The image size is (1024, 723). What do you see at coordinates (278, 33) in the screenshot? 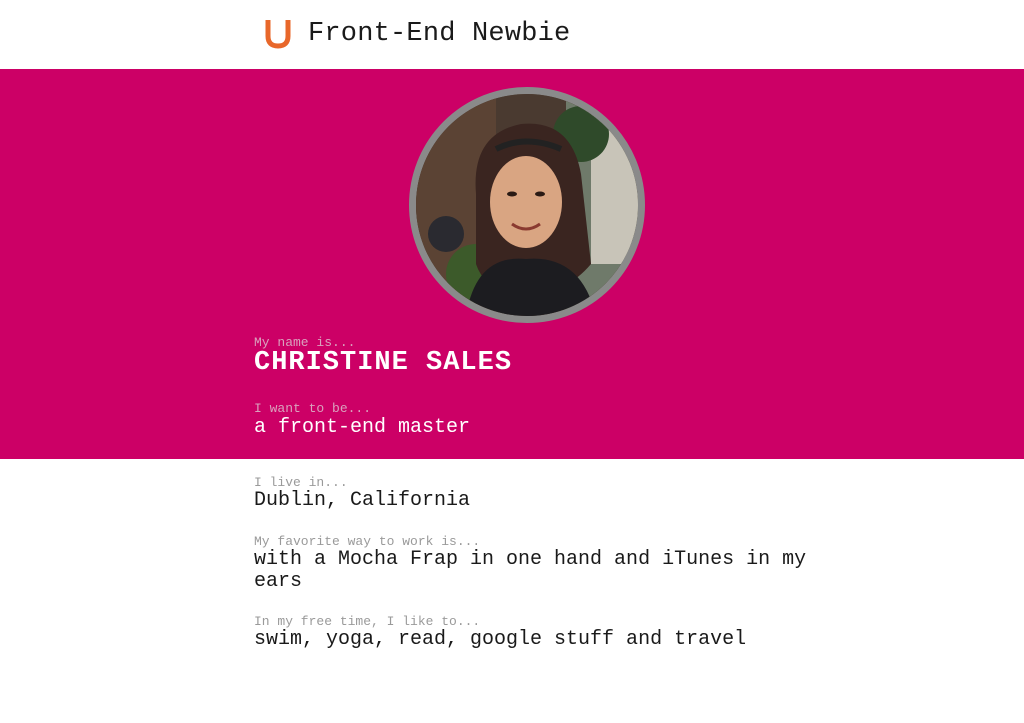
I see `u-logo-icon` at bounding box center [278, 33].